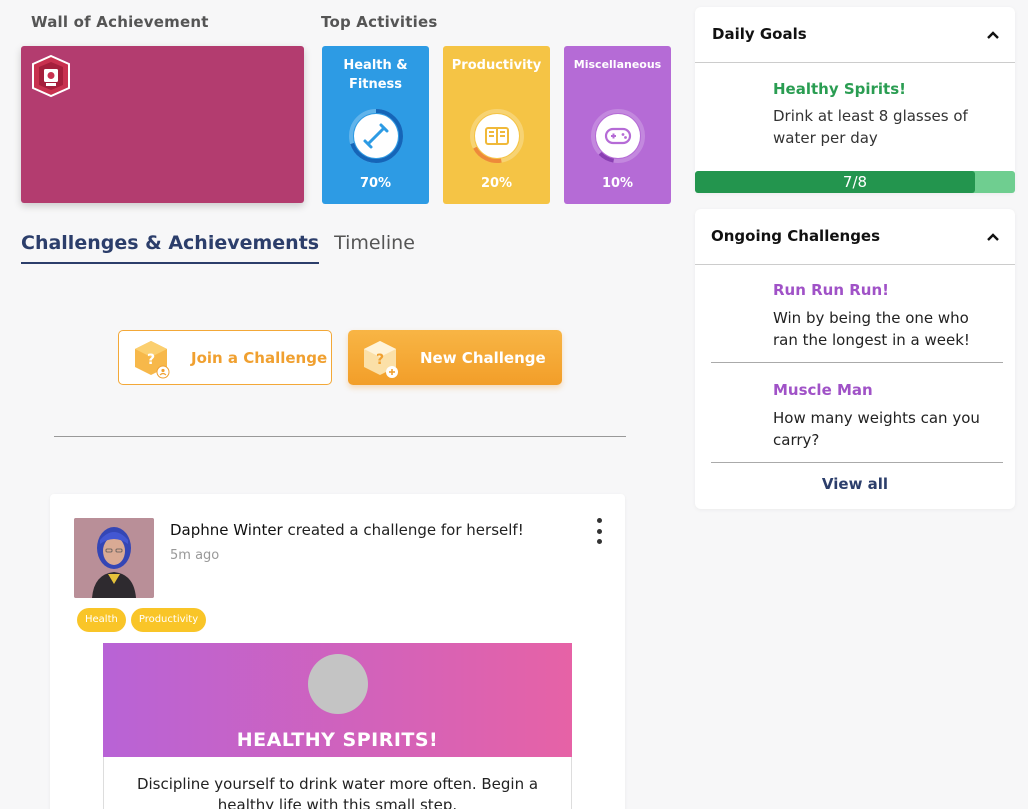  Describe the element at coordinates (876, 429) in the screenshot. I see `challenge-item-desc: How many weights can you carry?` at that location.